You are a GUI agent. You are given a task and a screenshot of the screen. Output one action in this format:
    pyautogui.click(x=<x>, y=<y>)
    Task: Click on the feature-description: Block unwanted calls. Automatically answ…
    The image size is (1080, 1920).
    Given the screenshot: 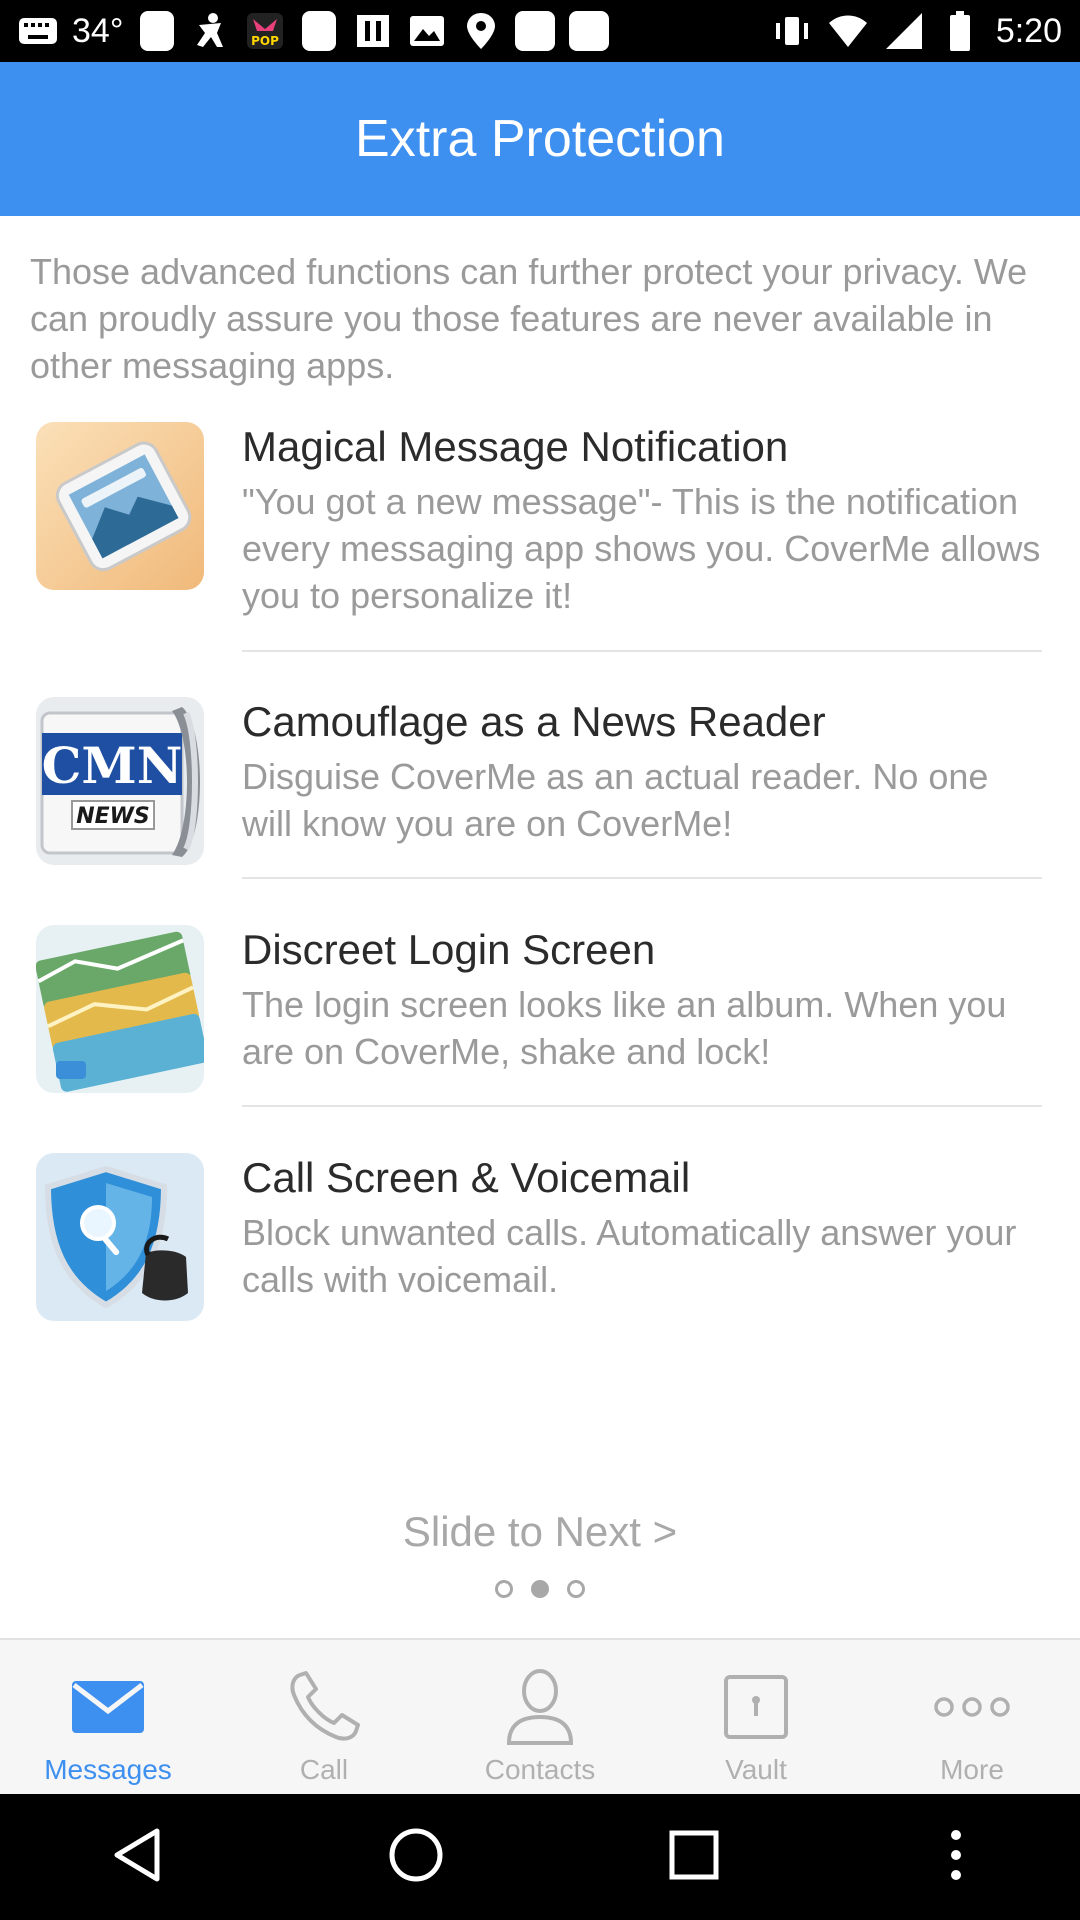 What is the action you would take?
    pyautogui.click(x=629, y=1256)
    